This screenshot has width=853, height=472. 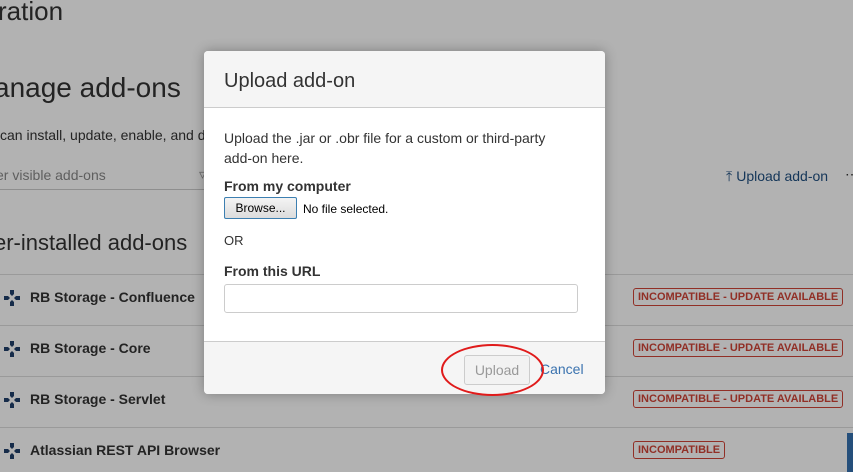 What do you see at coordinates (562, 369) in the screenshot?
I see `cancel-link: Cancel` at bounding box center [562, 369].